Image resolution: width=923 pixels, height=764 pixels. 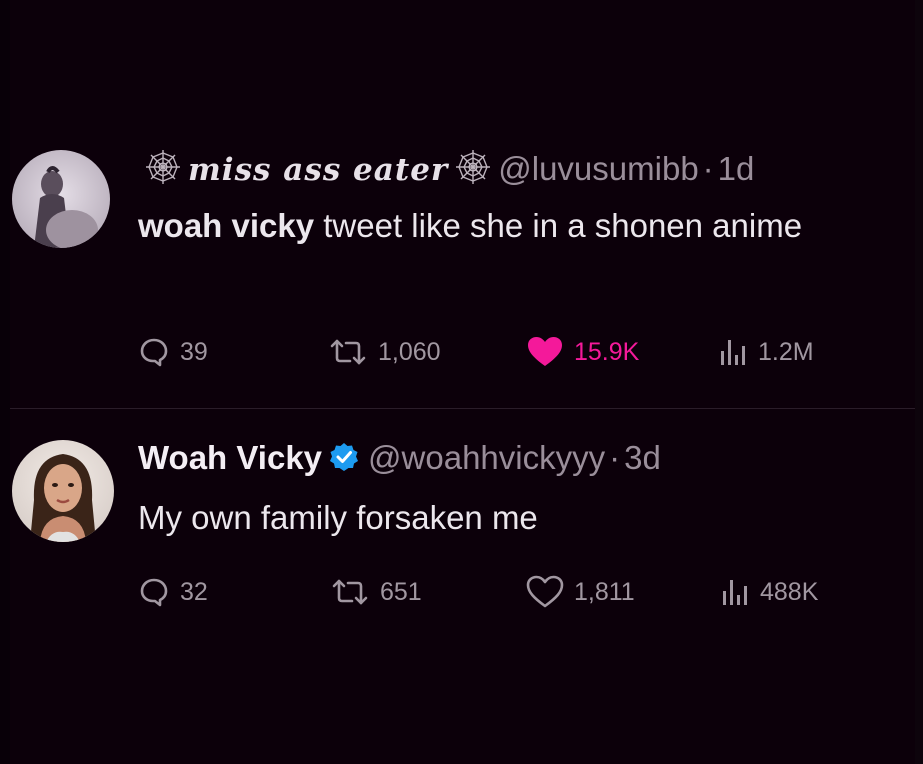 What do you see at coordinates (558, 225) in the screenshot?
I see `tweet-text-rest: tweet like she in a shonen anime` at bounding box center [558, 225].